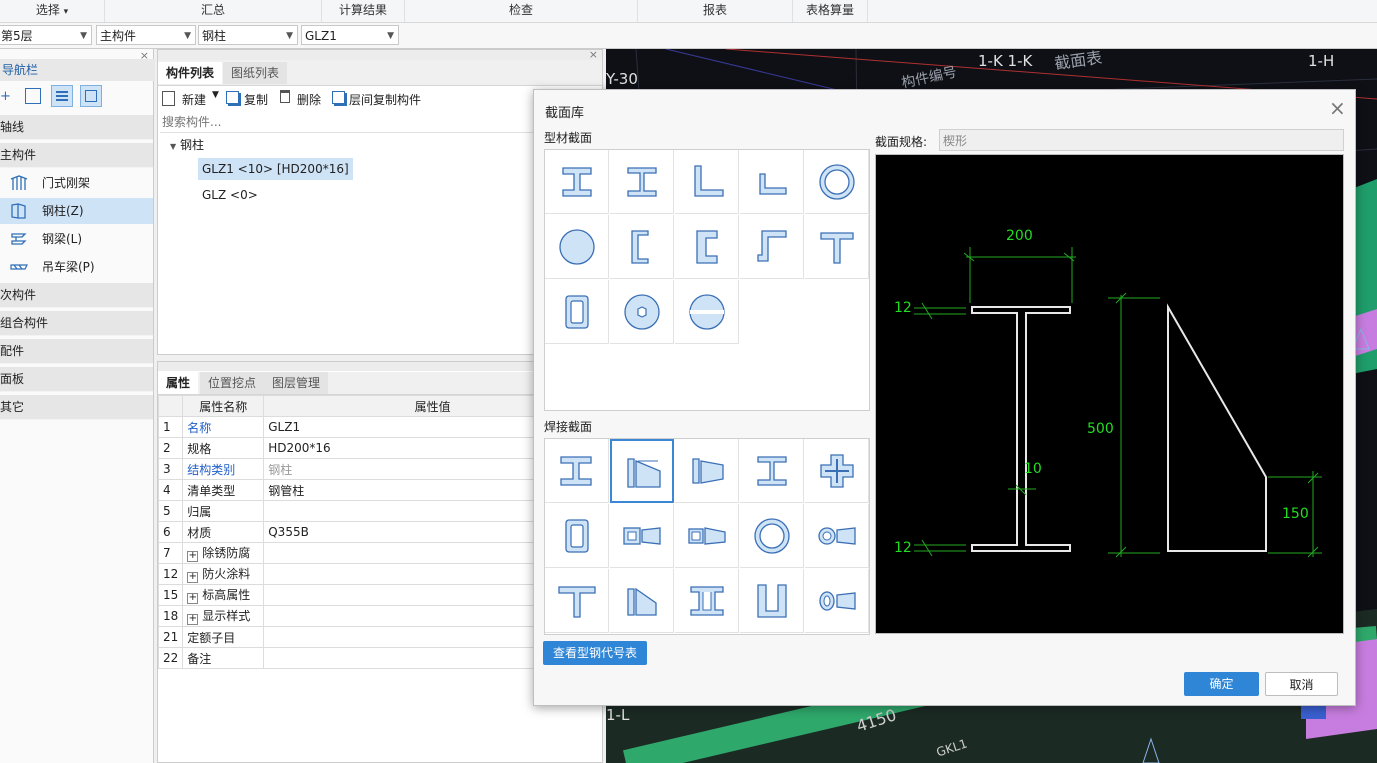 This screenshot has height=763, width=1377. What do you see at coordinates (1033, 469) in the screenshot?
I see `dim-web: 10` at bounding box center [1033, 469].